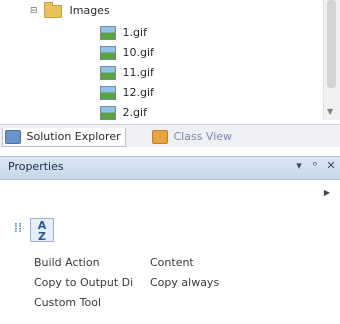  I want to click on property-row-copy-to-output: Copy to Output Di Copy always, so click(170, 283).